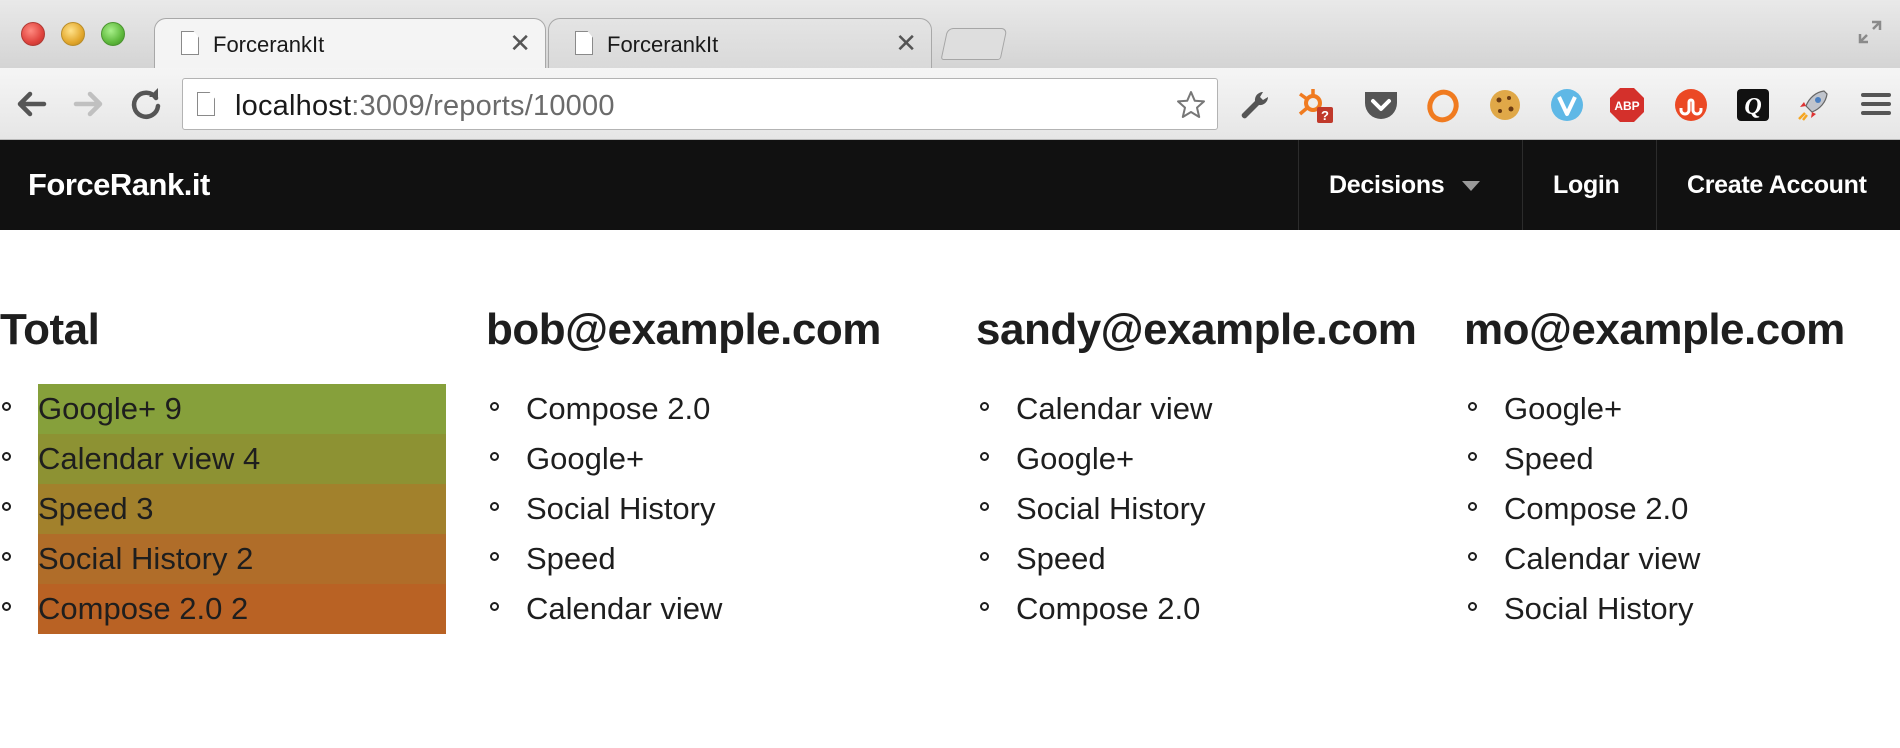  What do you see at coordinates (146, 558) in the screenshot?
I see `item-label: Social History 2` at bounding box center [146, 558].